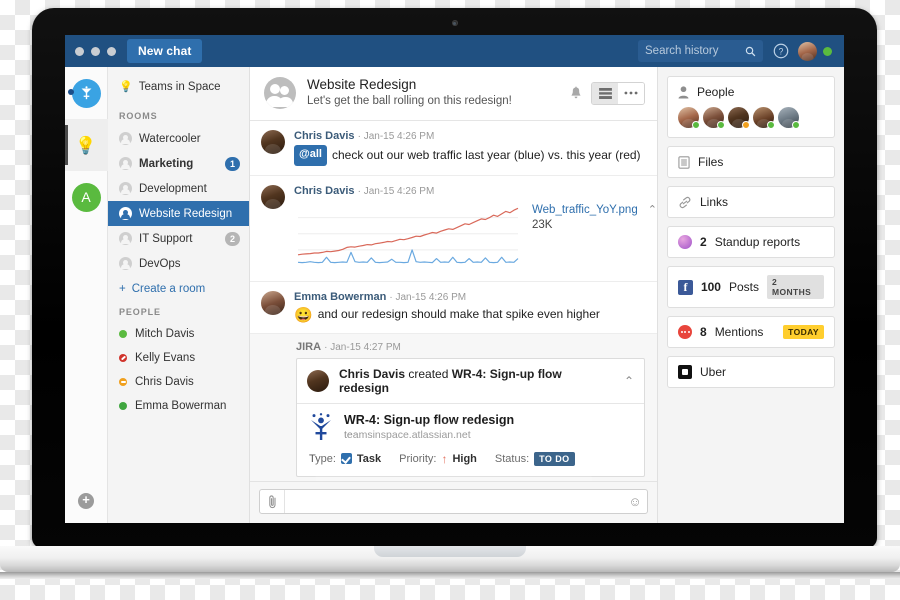 The height and width of the screenshot is (600, 900). I want to click on card-people-row: People, so click(751, 92).